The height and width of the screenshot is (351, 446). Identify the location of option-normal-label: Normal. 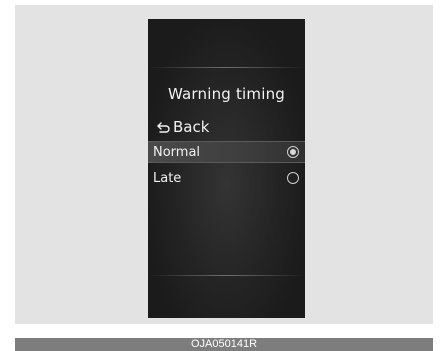
(177, 152).